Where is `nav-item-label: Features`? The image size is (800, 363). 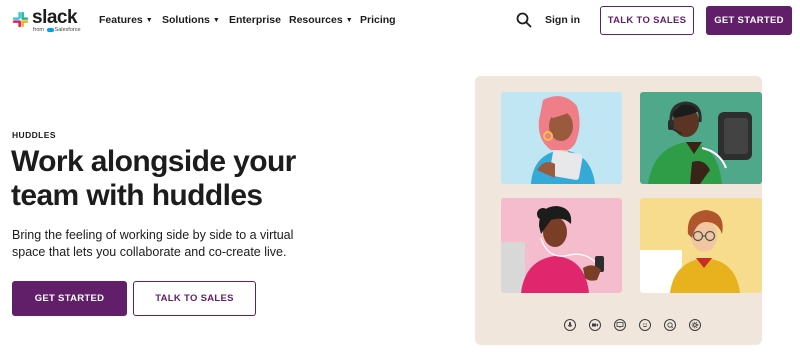 nav-item-label: Features is located at coordinates (121, 20).